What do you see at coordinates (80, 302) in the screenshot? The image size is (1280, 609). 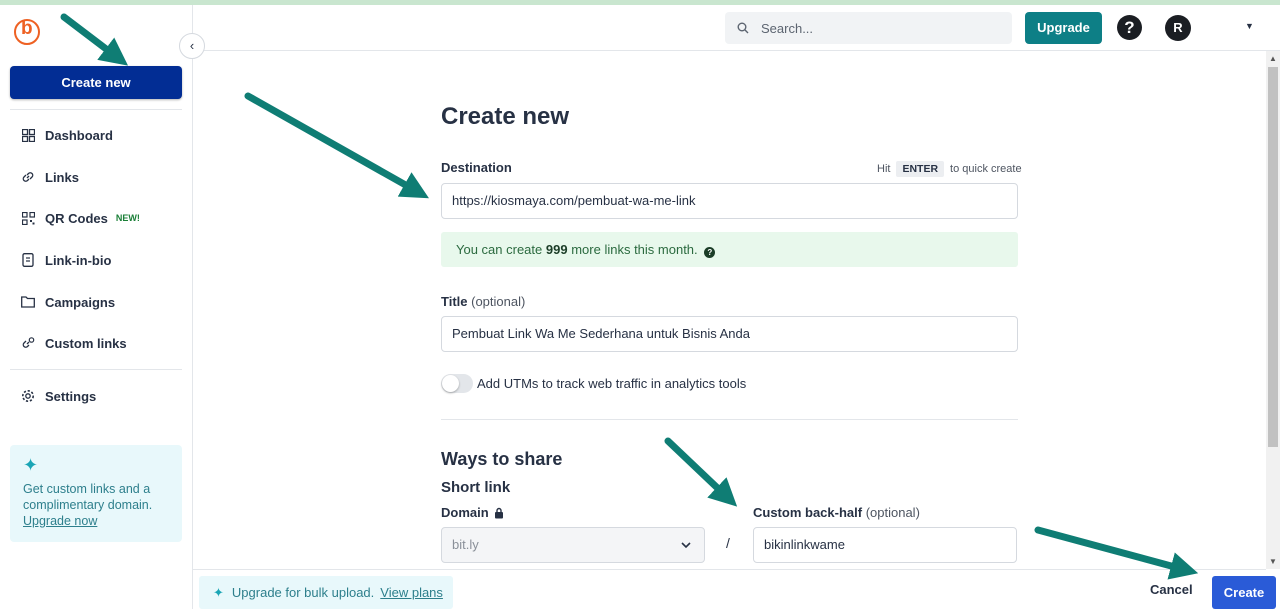 I see `sidebar-item-label: Campaigns` at bounding box center [80, 302].